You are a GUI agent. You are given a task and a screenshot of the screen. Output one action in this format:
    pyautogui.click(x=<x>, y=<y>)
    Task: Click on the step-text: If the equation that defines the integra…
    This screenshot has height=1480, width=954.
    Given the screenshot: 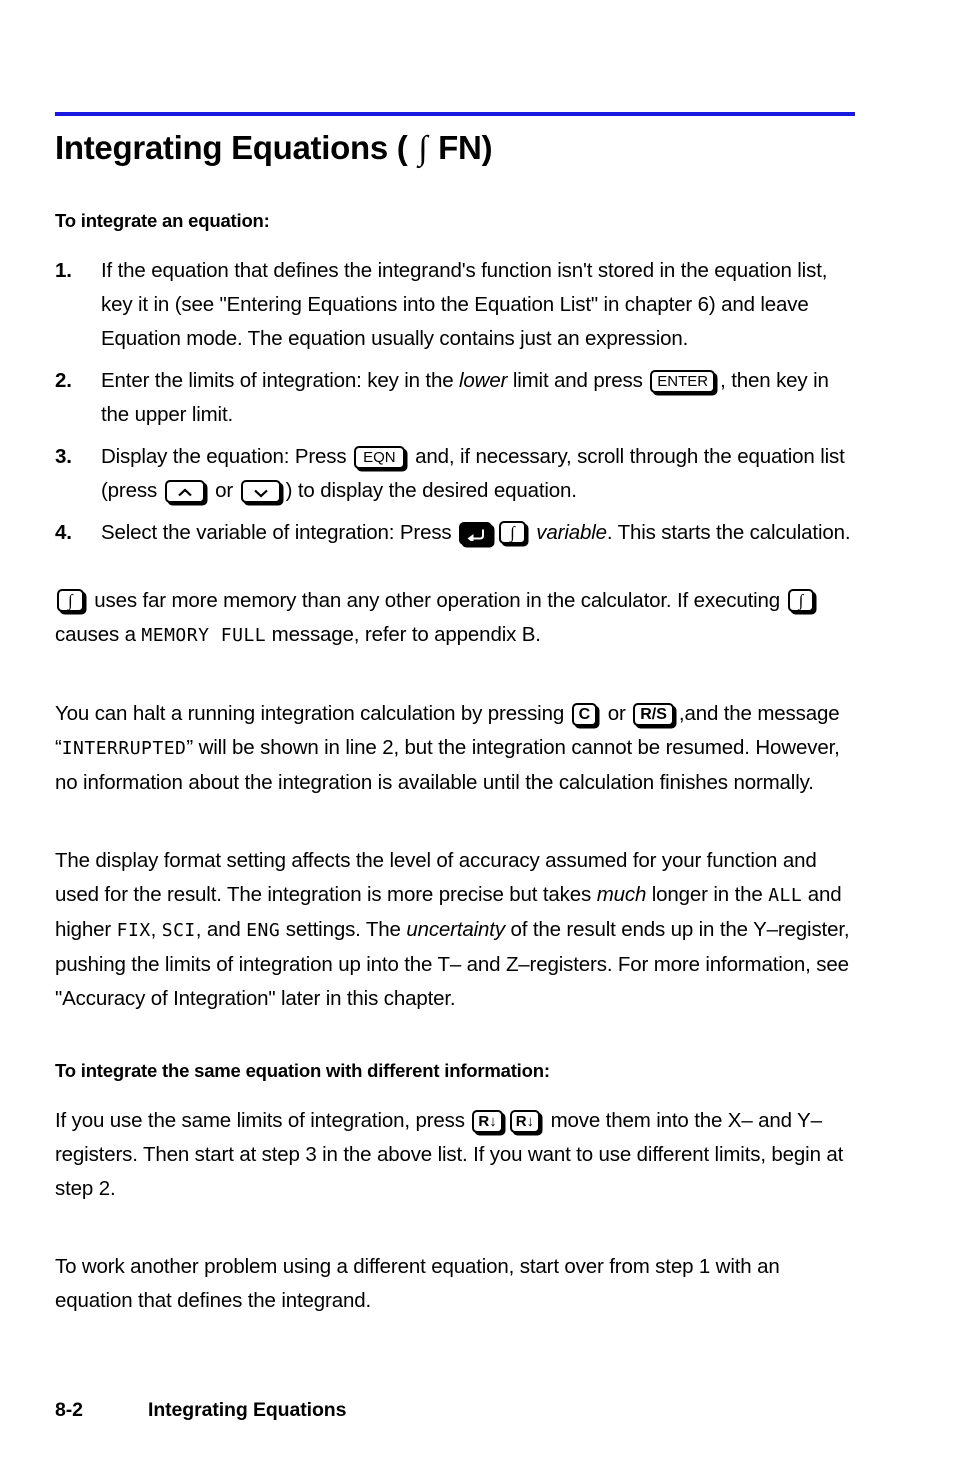 What is the action you would take?
    pyautogui.click(x=464, y=305)
    